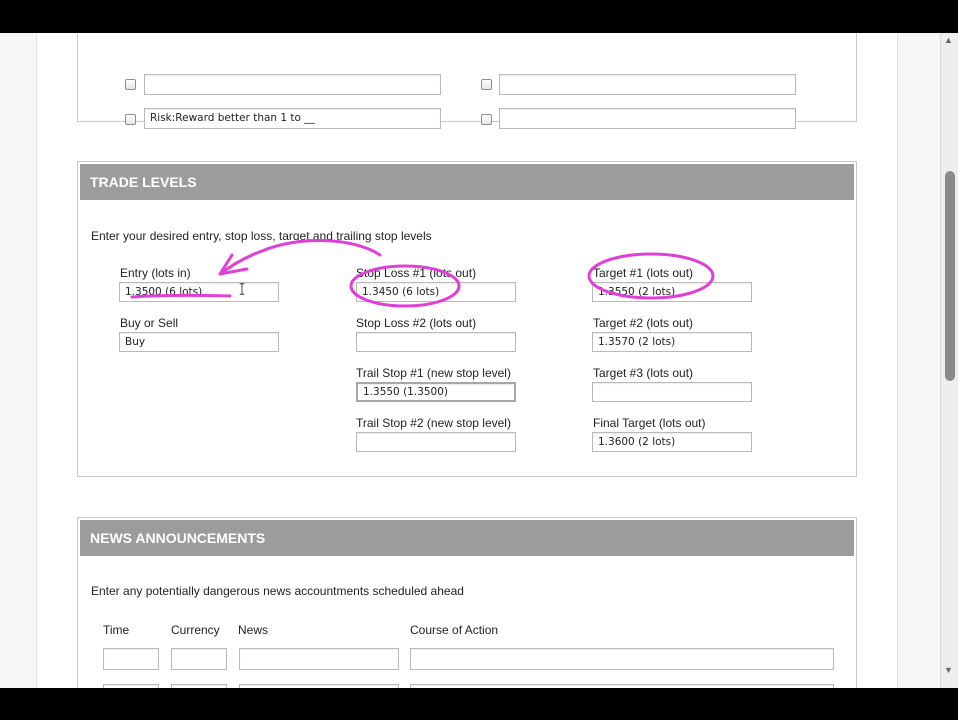 This screenshot has height=720, width=958. I want to click on news-header: NEWS ANNOUNCEMENTS, so click(467, 538).